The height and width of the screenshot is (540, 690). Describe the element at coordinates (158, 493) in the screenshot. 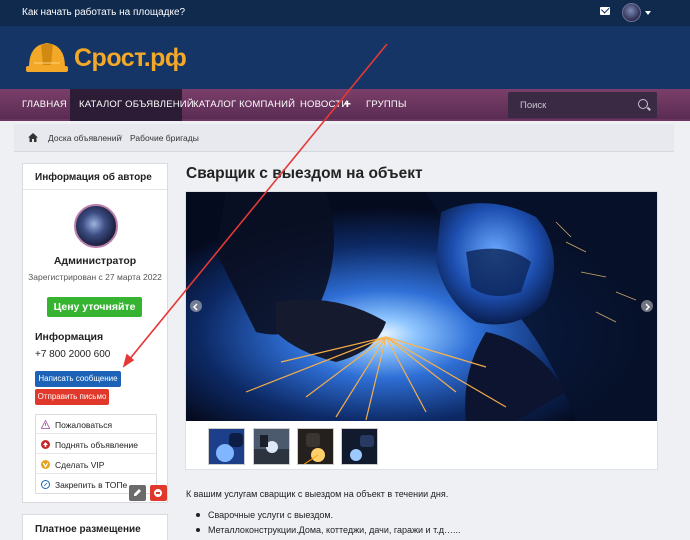

I see `delete-button` at that location.